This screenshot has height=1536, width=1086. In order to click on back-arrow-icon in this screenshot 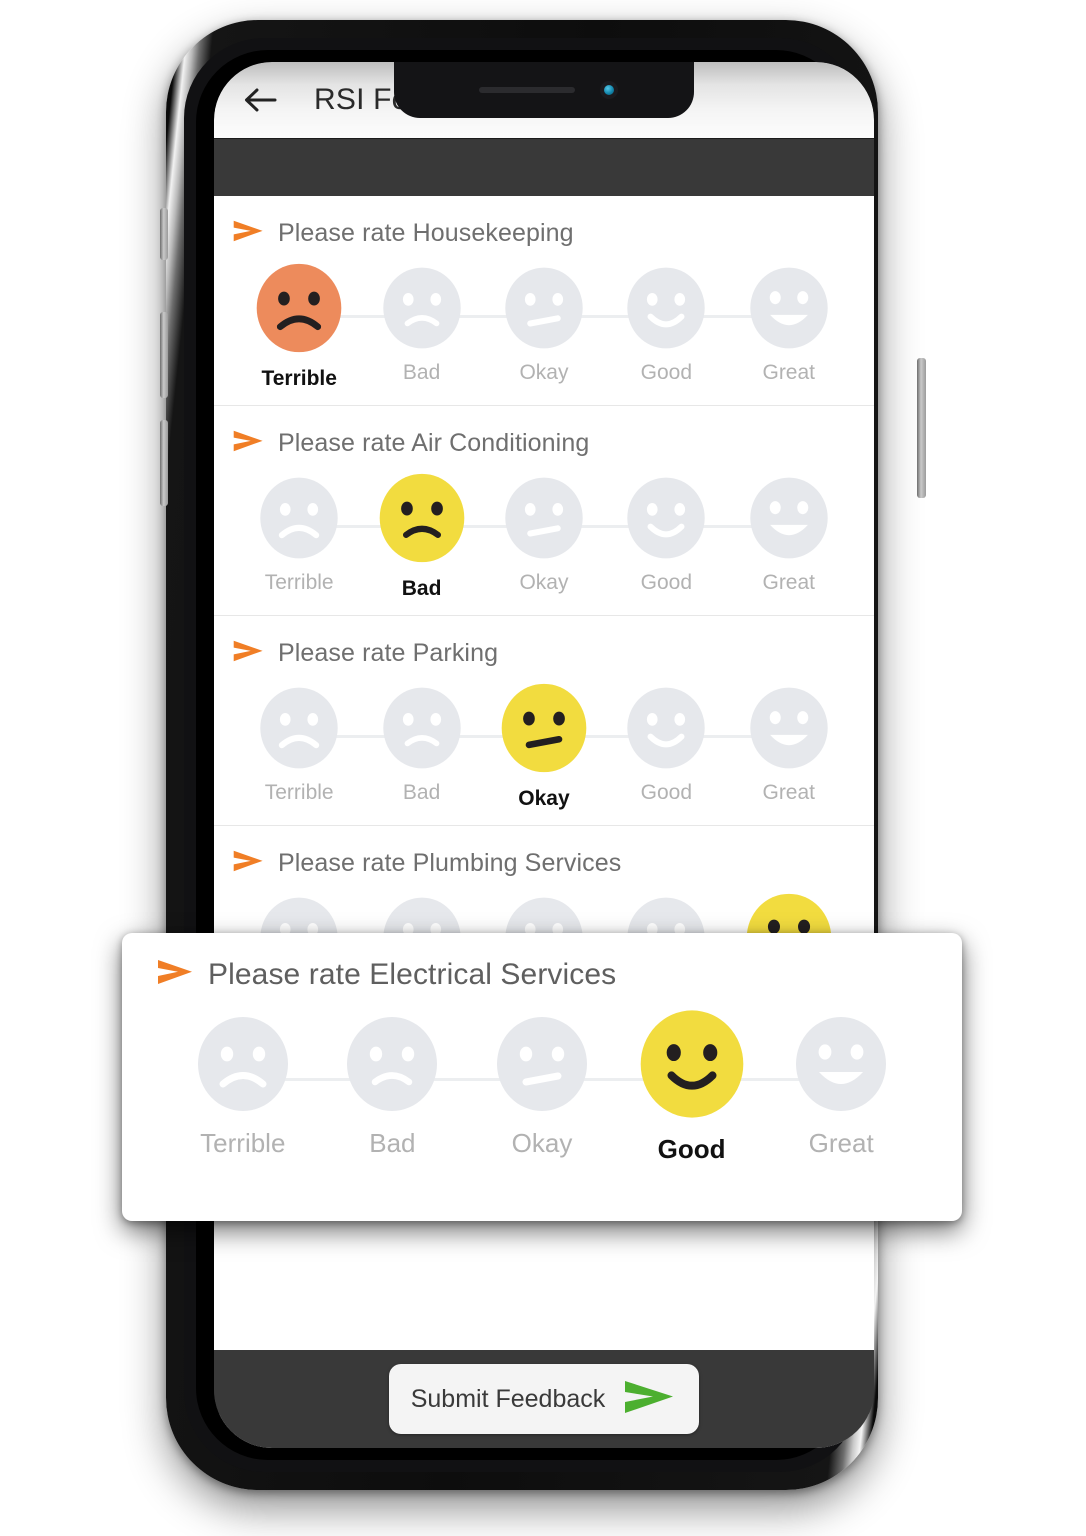, I will do `click(260, 100)`.